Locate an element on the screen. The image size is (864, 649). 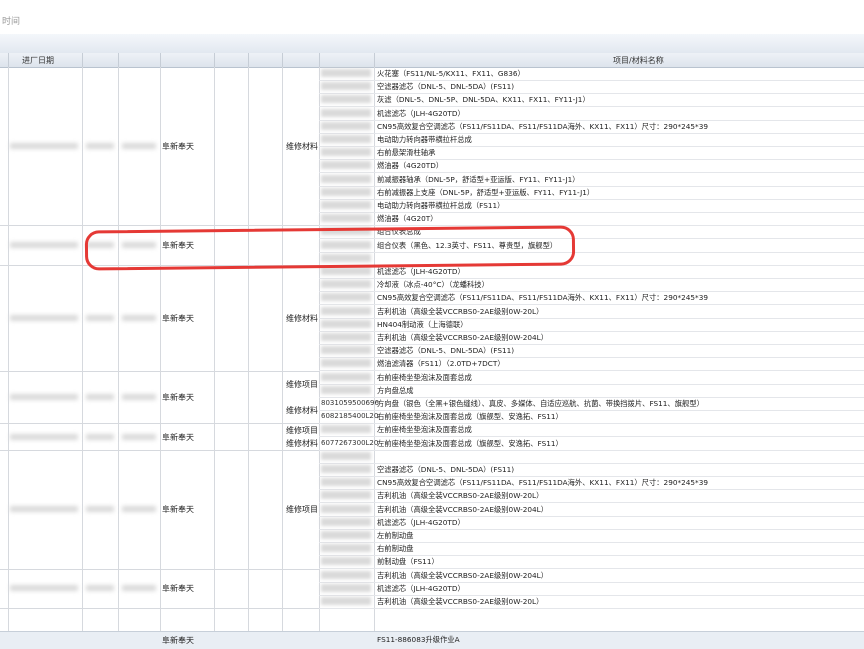
footer-vendor: 阜新奉天 is located at coordinates (178, 640).